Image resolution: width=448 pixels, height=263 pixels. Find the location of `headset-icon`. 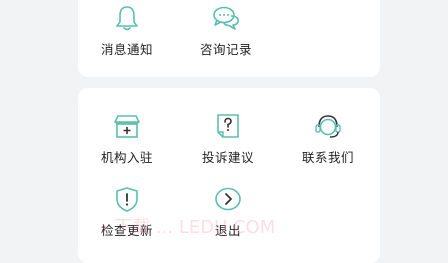

headset-icon is located at coordinates (328, 126).